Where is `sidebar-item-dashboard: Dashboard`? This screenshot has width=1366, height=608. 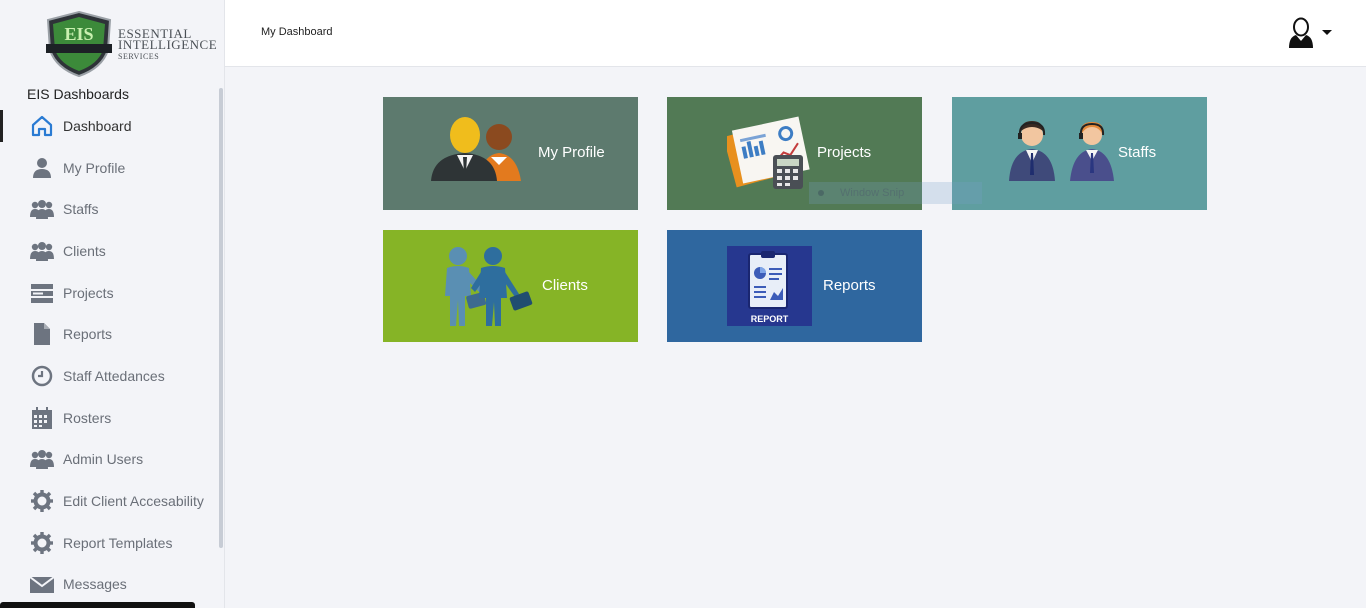 sidebar-item-dashboard: Dashboard is located at coordinates (109, 126).